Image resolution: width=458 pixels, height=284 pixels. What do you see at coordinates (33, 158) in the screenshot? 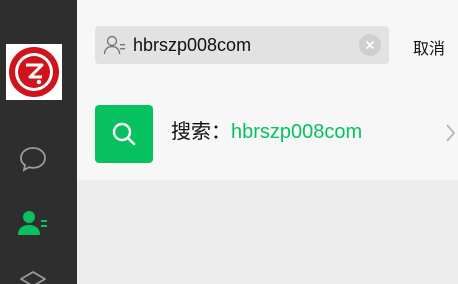
I see `chat-icon` at bounding box center [33, 158].